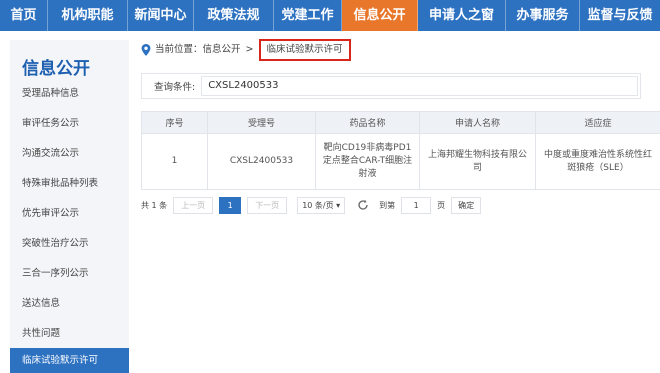  I want to click on prev-page-button: 上一页, so click(193, 205).